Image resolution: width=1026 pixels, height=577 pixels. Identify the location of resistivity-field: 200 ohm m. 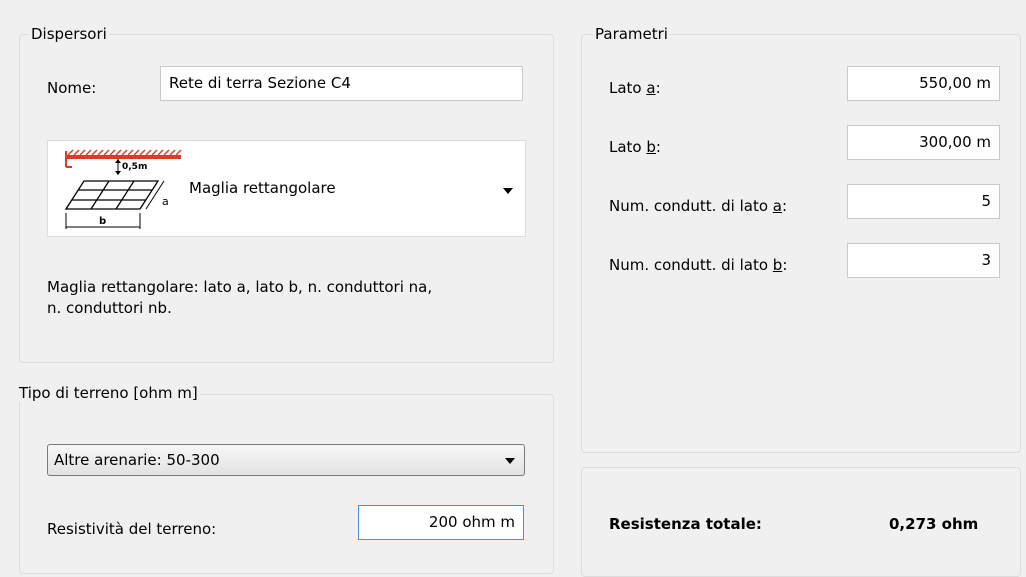
(441, 522).